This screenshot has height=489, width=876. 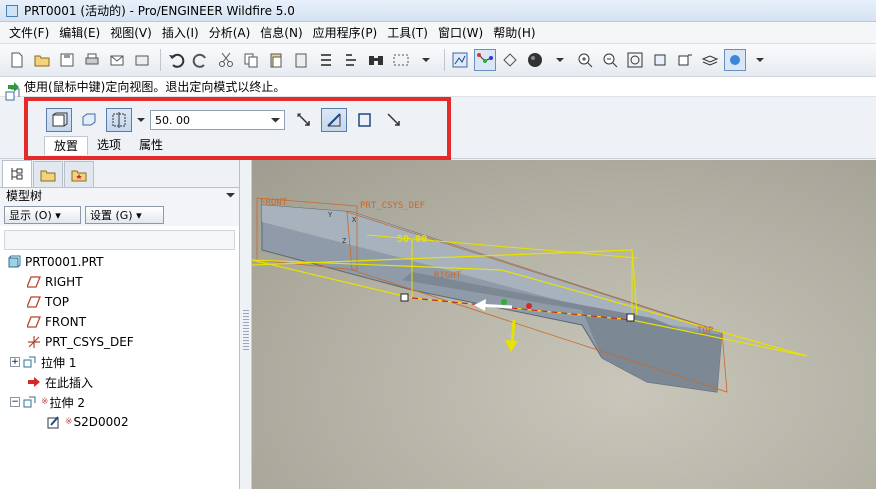 I want to click on direction-arrowhead-down, so click(x=511, y=346).